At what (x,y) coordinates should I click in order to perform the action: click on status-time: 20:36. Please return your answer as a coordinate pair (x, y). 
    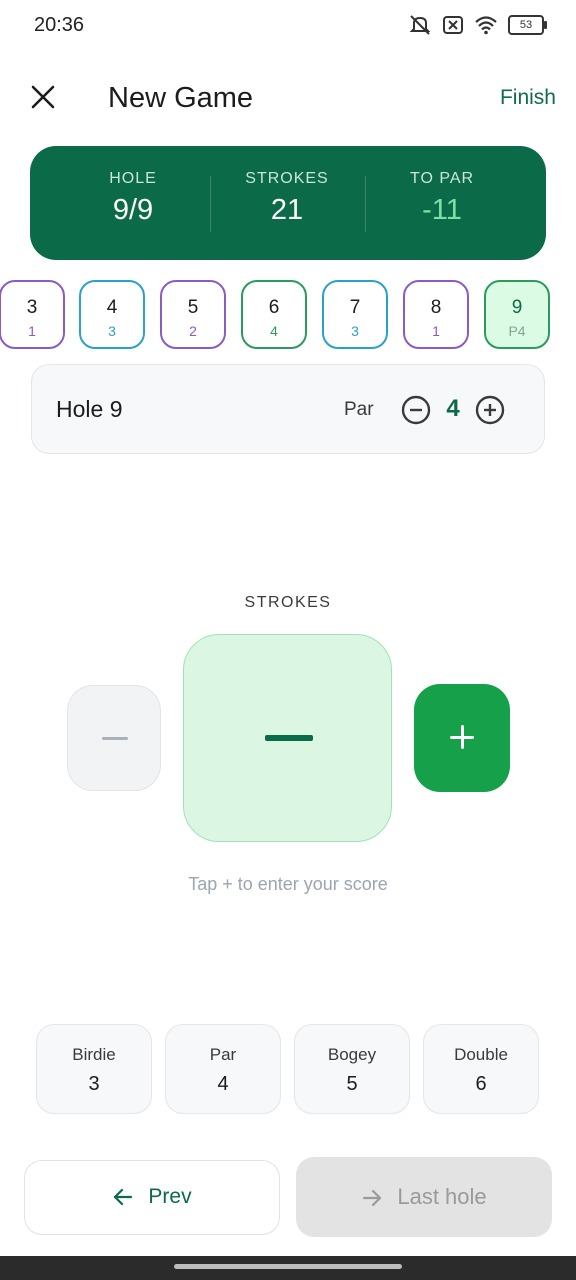
    Looking at the image, I should click on (59, 25).